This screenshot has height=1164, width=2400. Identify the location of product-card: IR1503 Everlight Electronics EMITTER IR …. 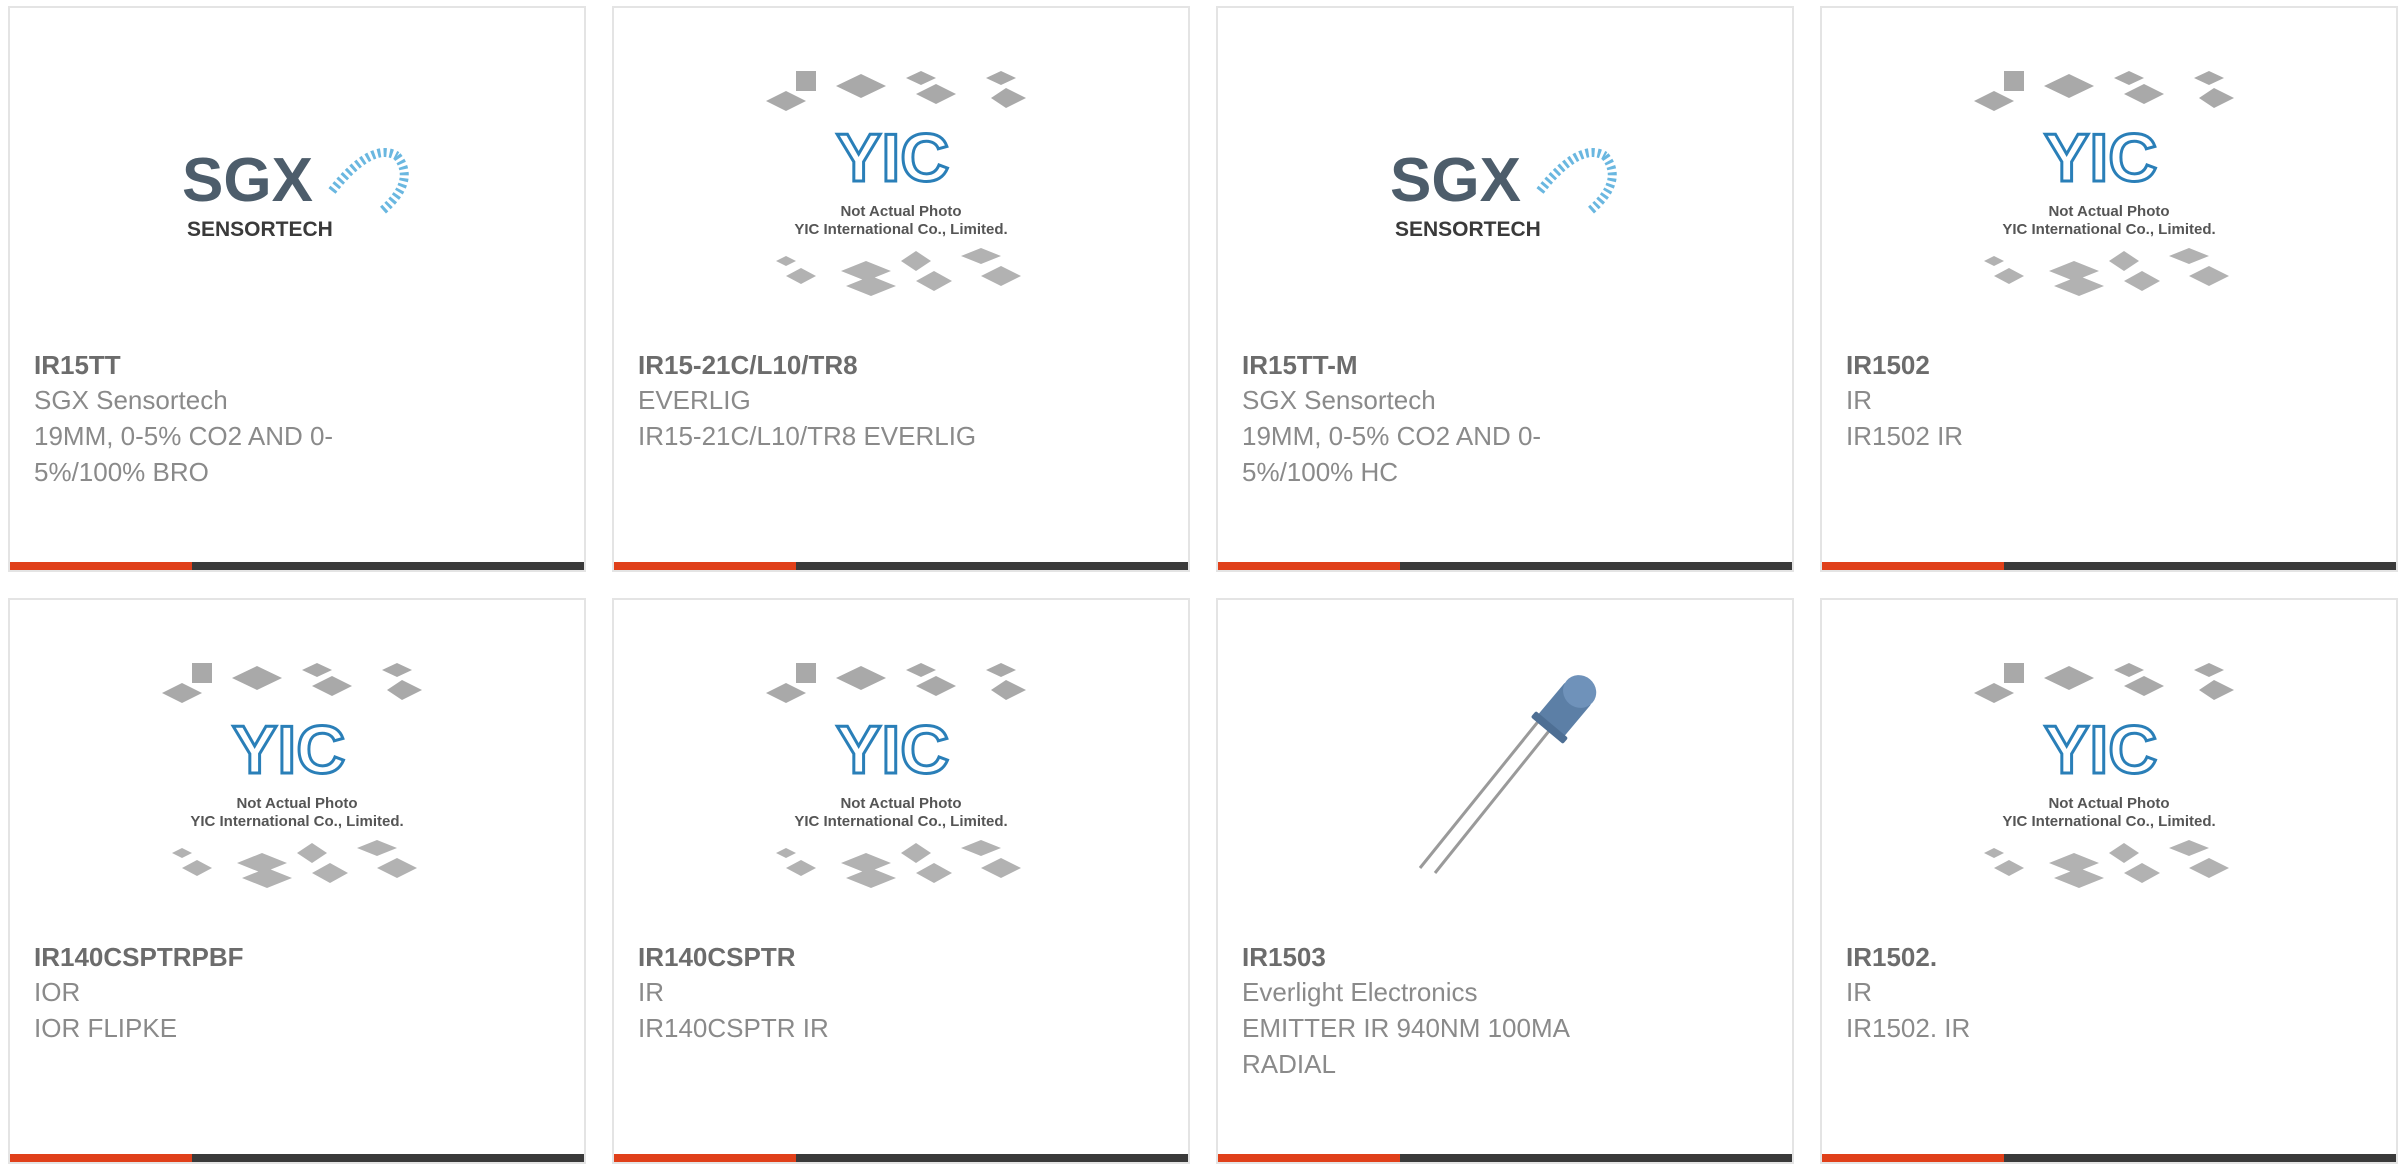
(1505, 881).